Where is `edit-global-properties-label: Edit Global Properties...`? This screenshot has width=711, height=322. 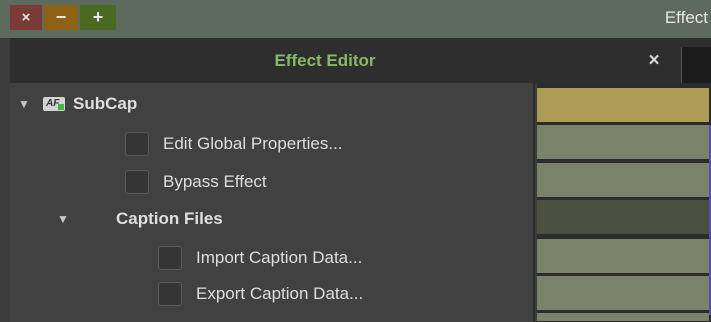
edit-global-properties-label: Edit Global Properties... is located at coordinates (253, 143).